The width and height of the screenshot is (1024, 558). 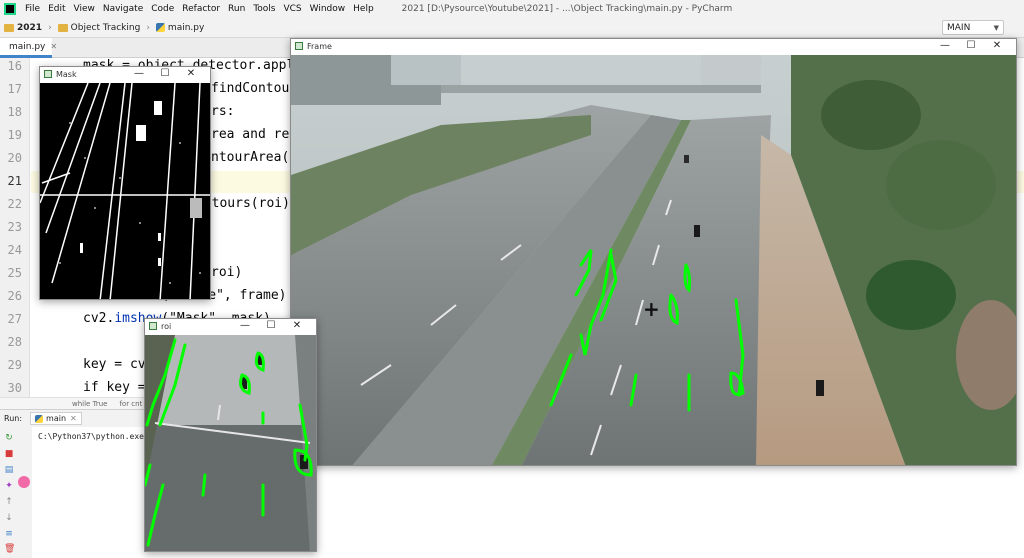 I want to click on roi-window: roi — ☐ ✕, so click(x=230, y=435).